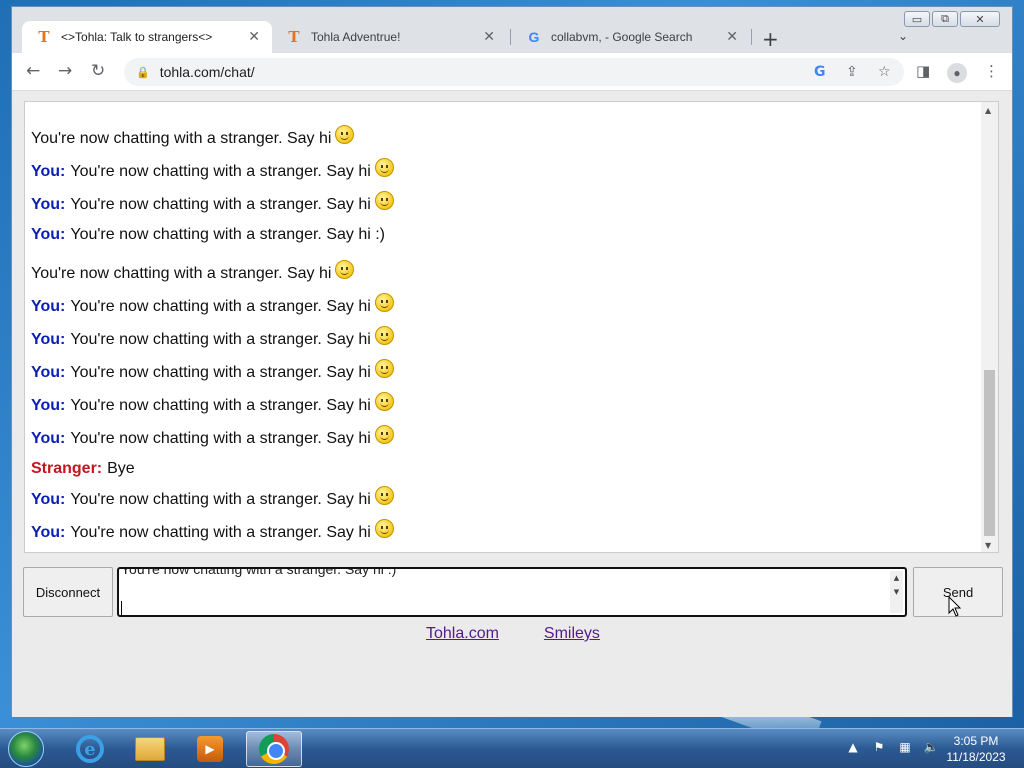 The image size is (1024, 768). I want to click on address-bar: 🔒 tohla.com/chat/ G ⇪ ☆, so click(514, 72).